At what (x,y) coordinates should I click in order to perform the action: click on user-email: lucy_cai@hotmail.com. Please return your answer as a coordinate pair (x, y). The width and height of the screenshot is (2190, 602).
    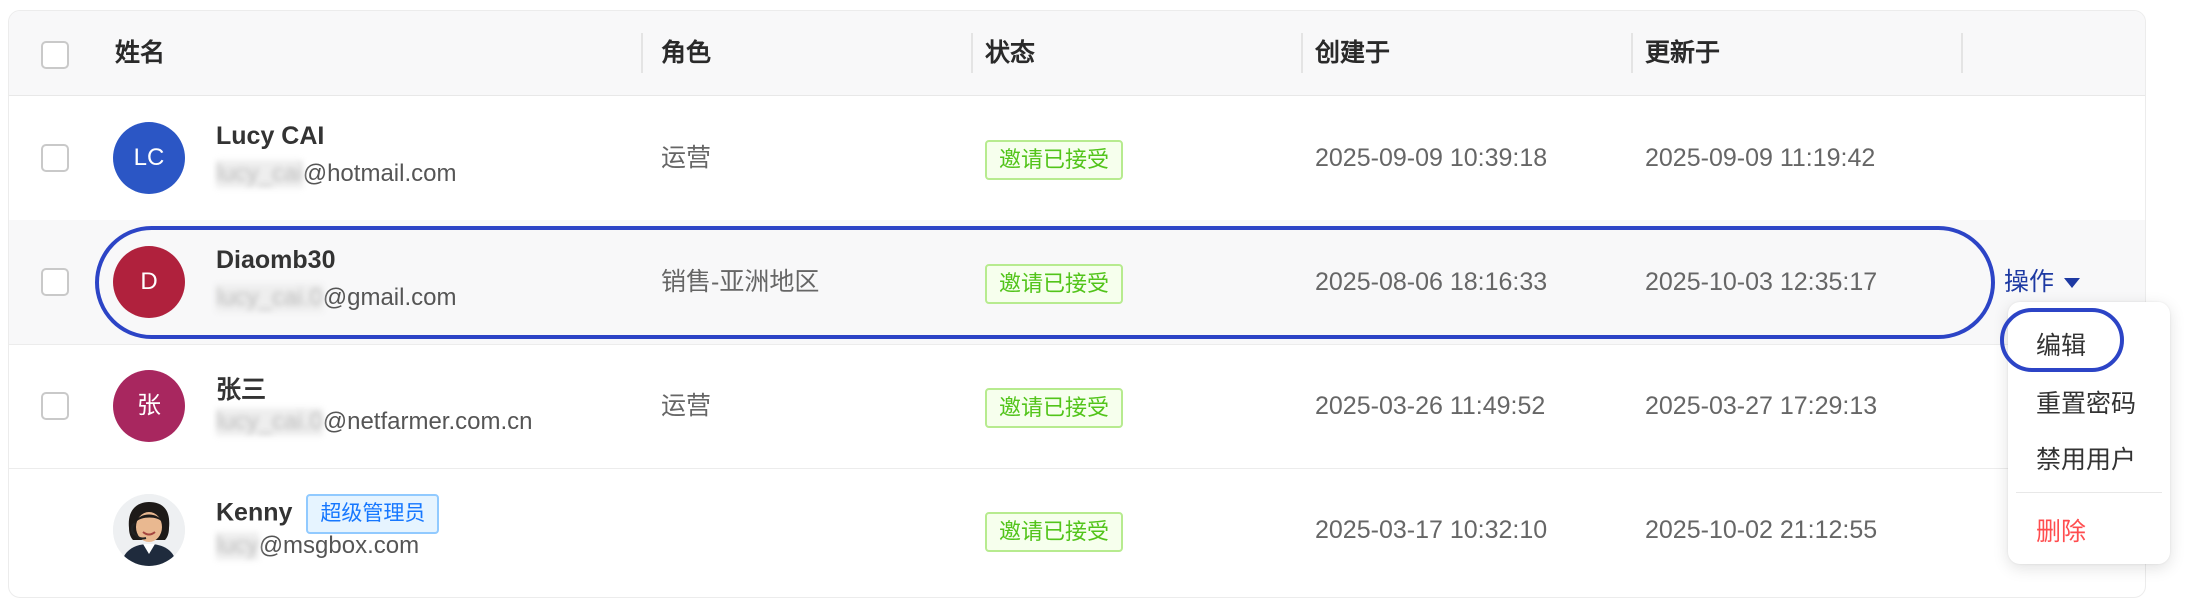
    Looking at the image, I should click on (336, 174).